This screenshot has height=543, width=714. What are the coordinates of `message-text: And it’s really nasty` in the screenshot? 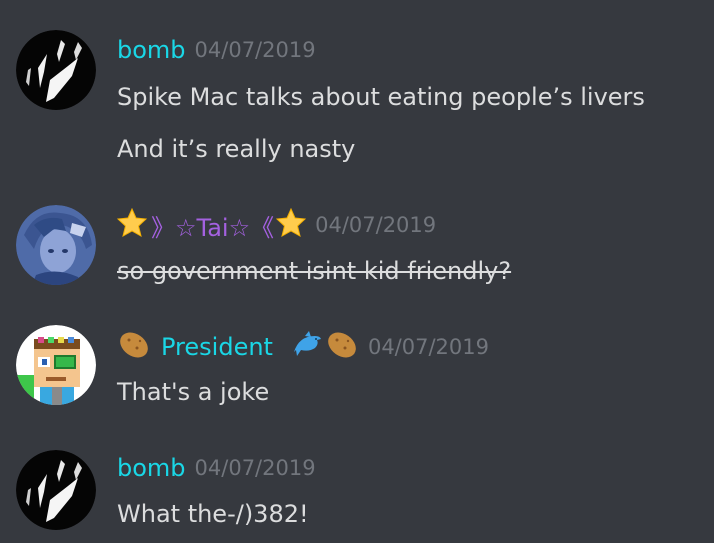 It's located at (236, 149).